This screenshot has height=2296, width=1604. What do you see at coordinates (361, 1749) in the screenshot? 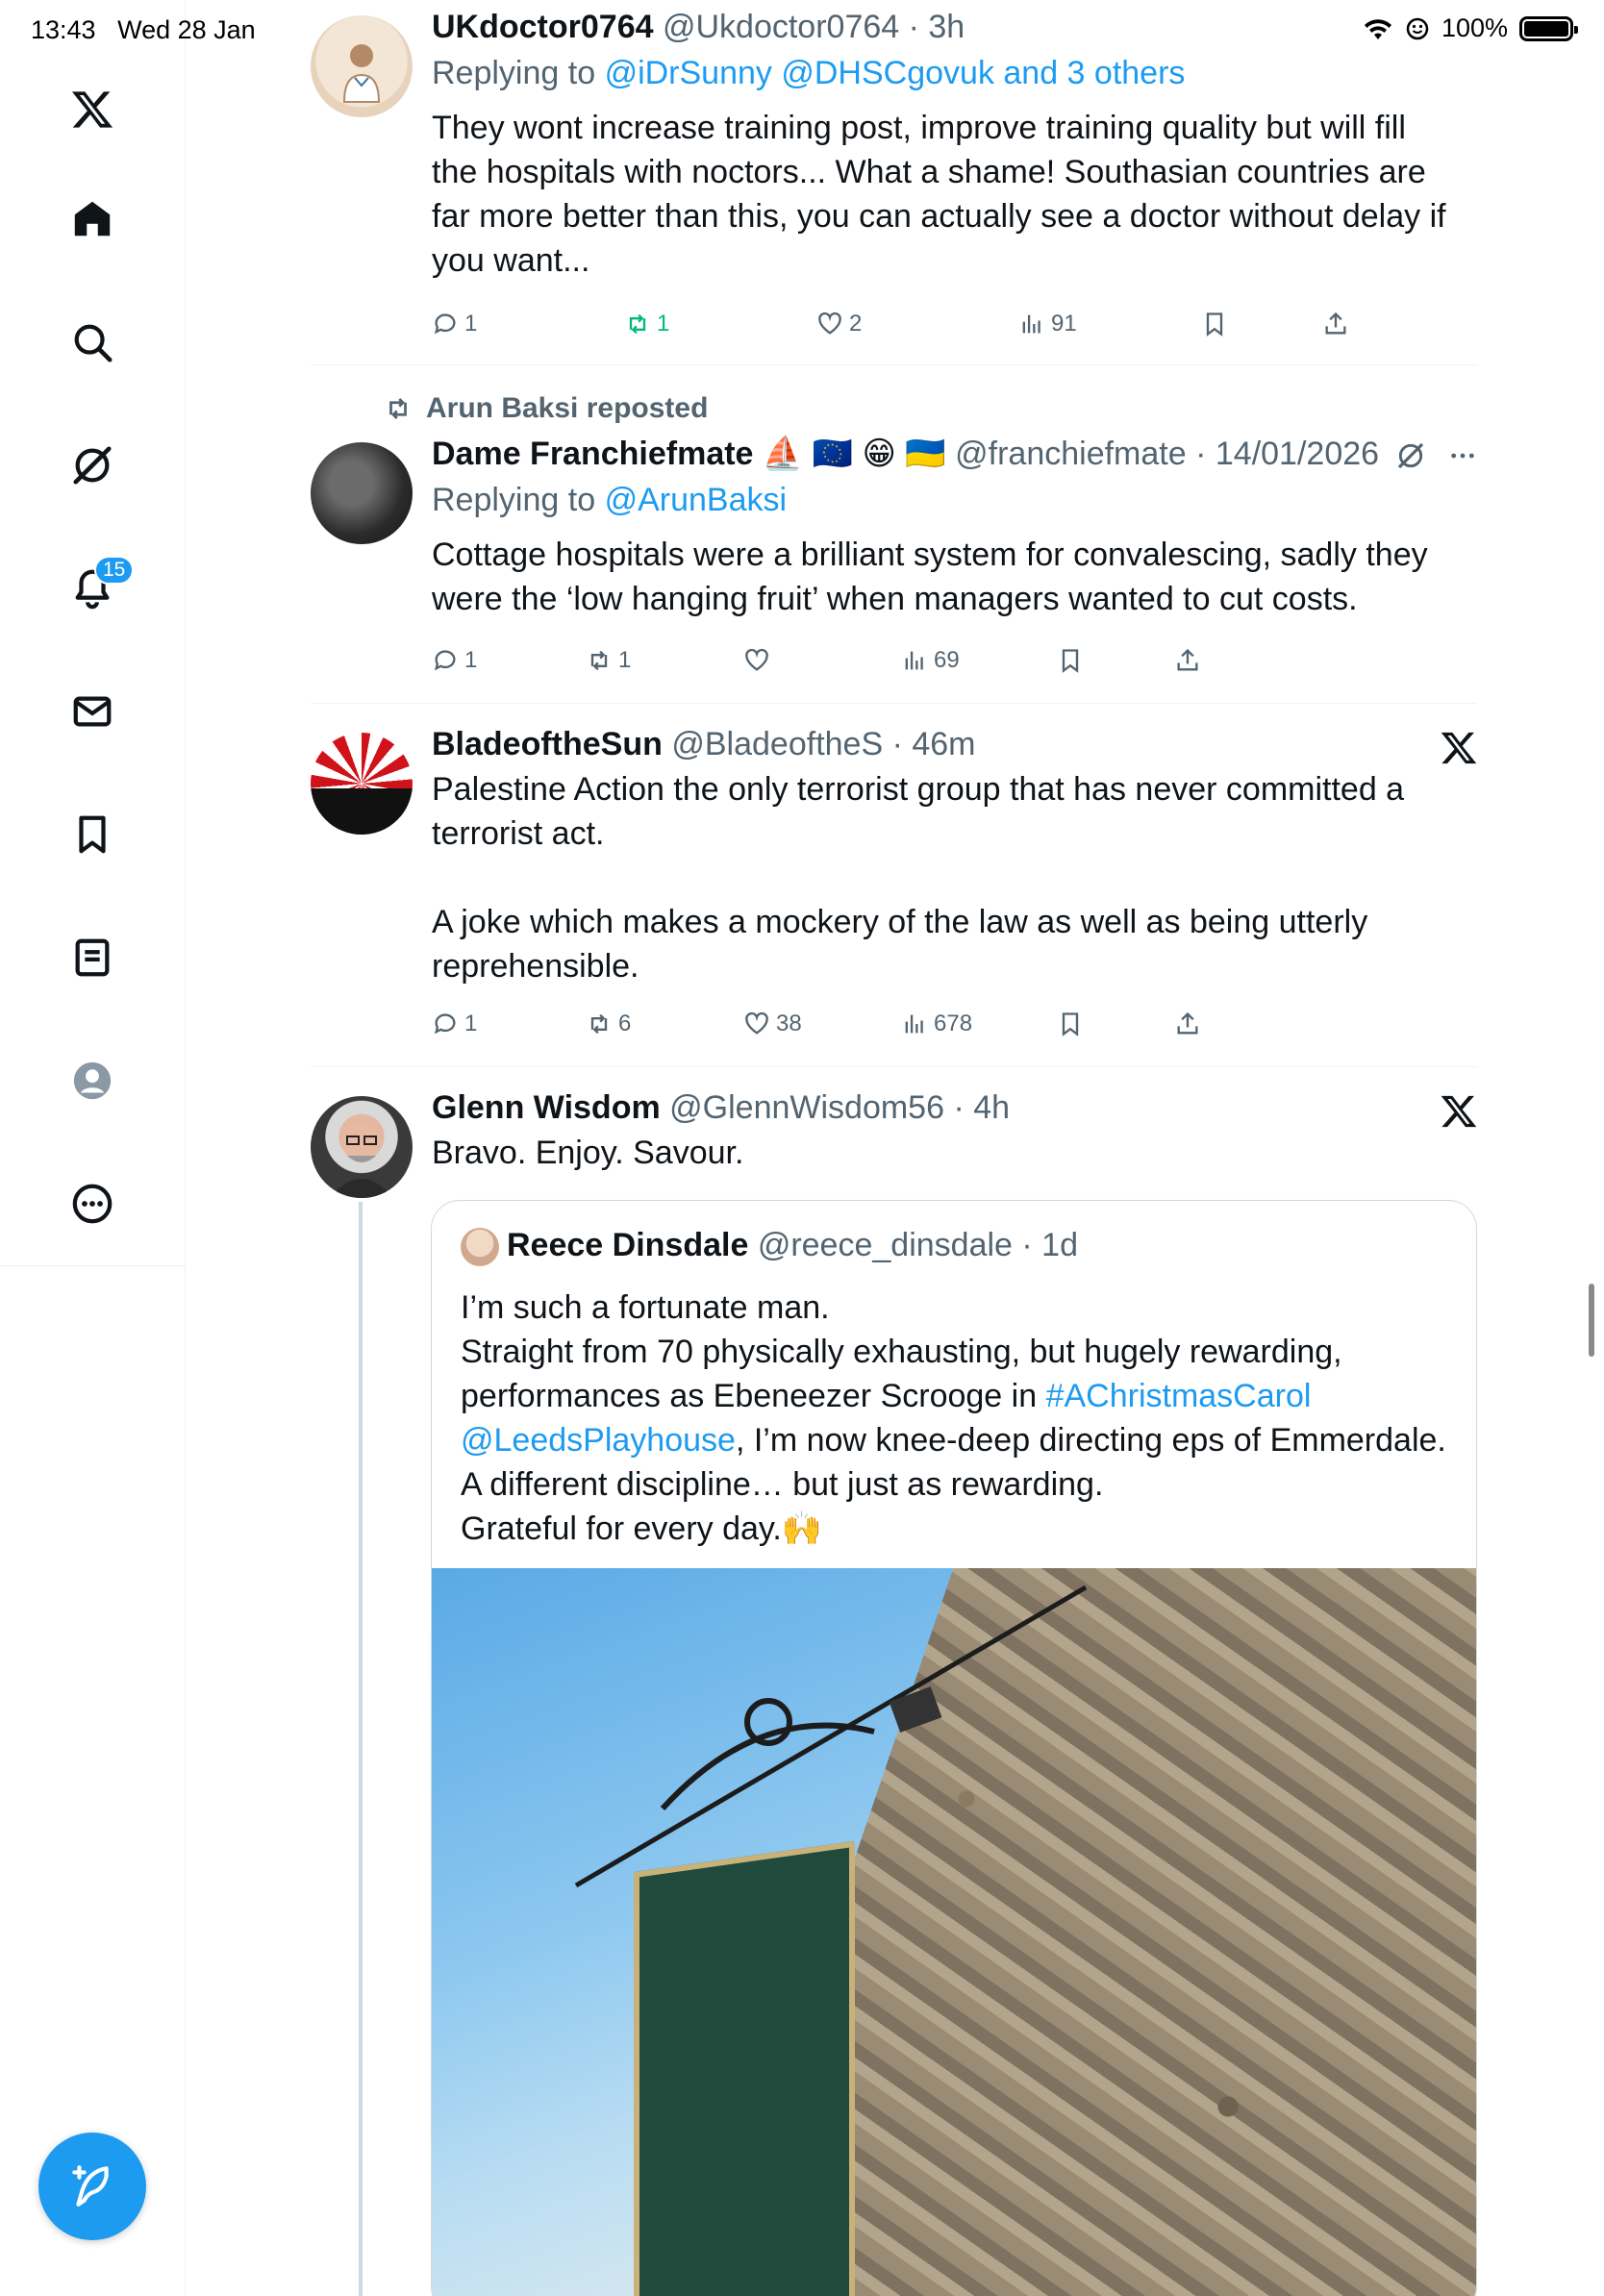
I see `thread-line` at bounding box center [361, 1749].